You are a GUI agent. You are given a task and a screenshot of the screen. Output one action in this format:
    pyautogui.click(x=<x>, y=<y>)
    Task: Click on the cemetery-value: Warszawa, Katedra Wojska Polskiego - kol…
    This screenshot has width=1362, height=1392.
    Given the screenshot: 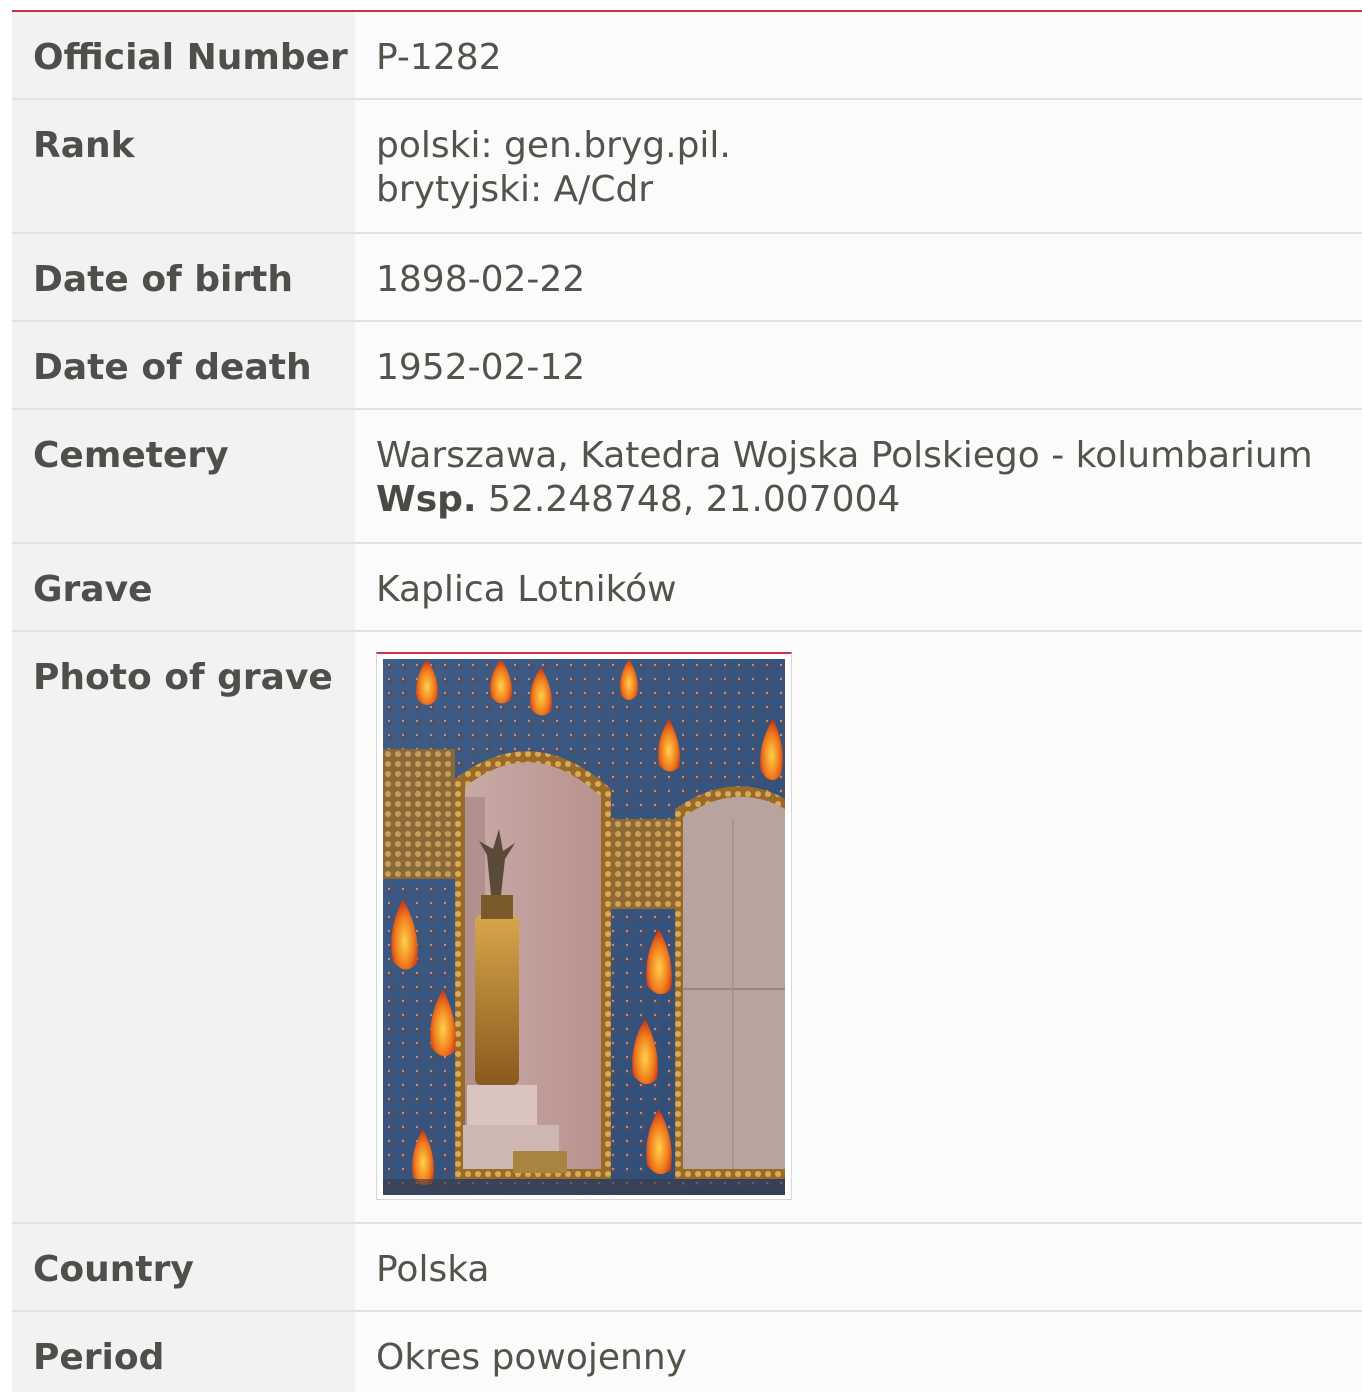 What is the action you would take?
    pyautogui.click(x=858, y=476)
    